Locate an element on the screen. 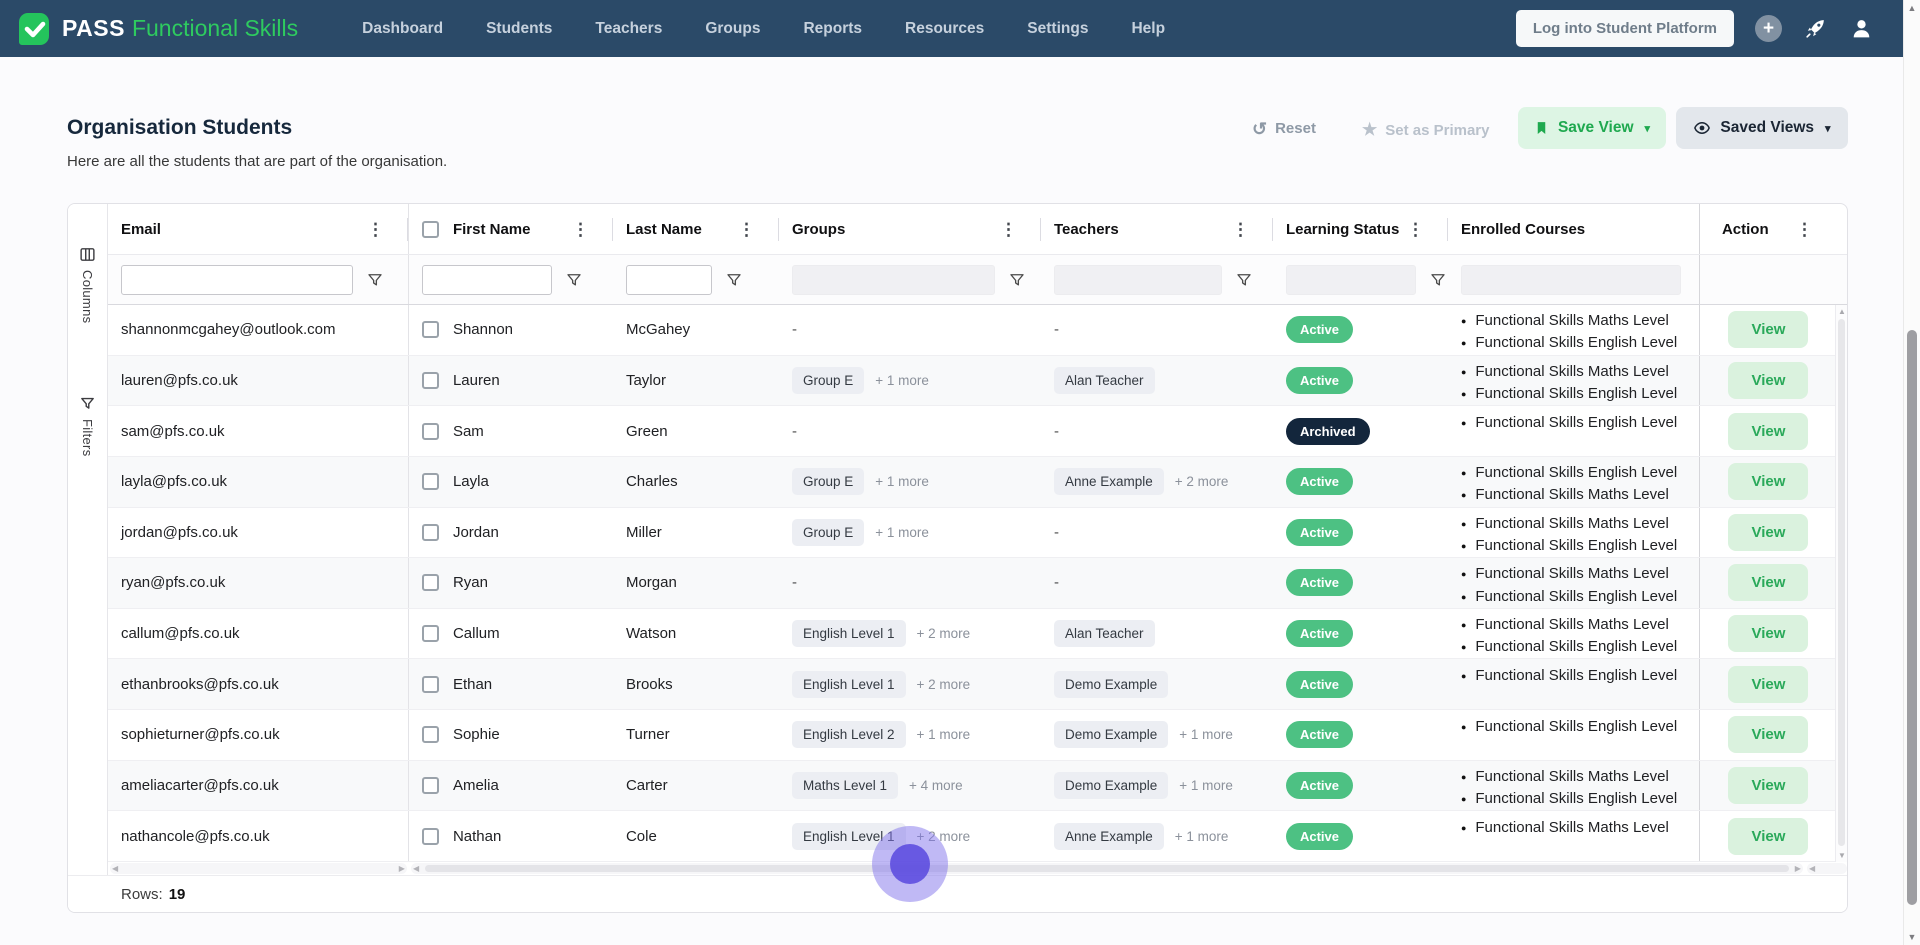 This screenshot has height=945, width=1920. nav-item-reports: Reports is located at coordinates (832, 29).